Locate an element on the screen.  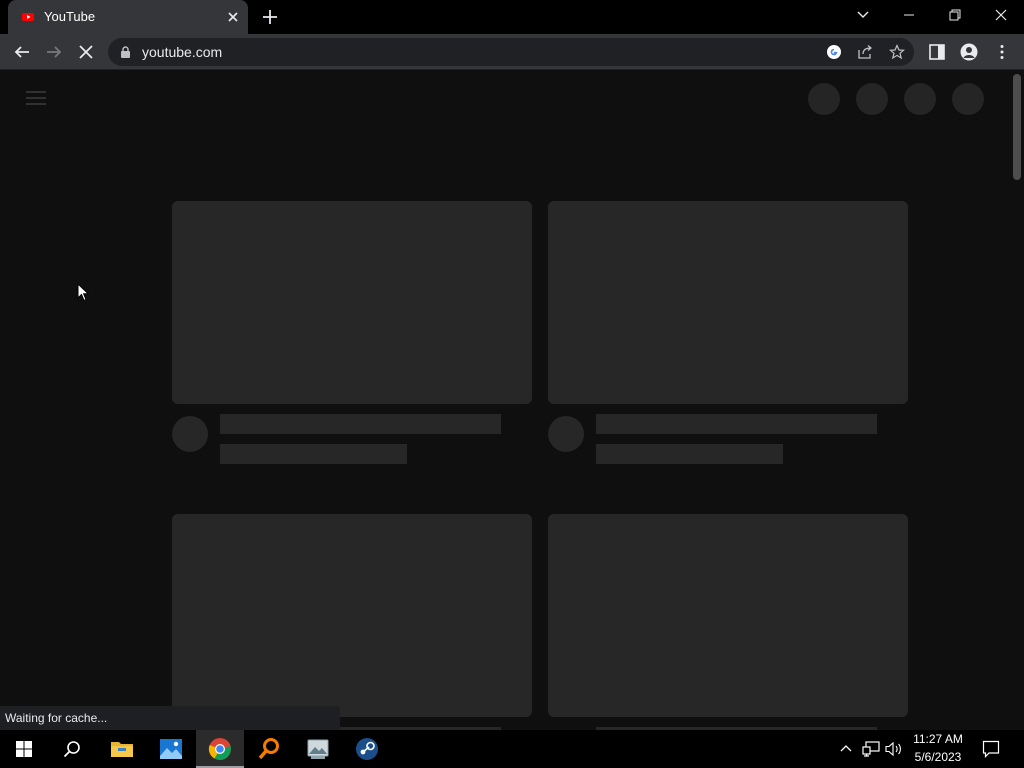
tab-title: YouTube is located at coordinates (70, 16).